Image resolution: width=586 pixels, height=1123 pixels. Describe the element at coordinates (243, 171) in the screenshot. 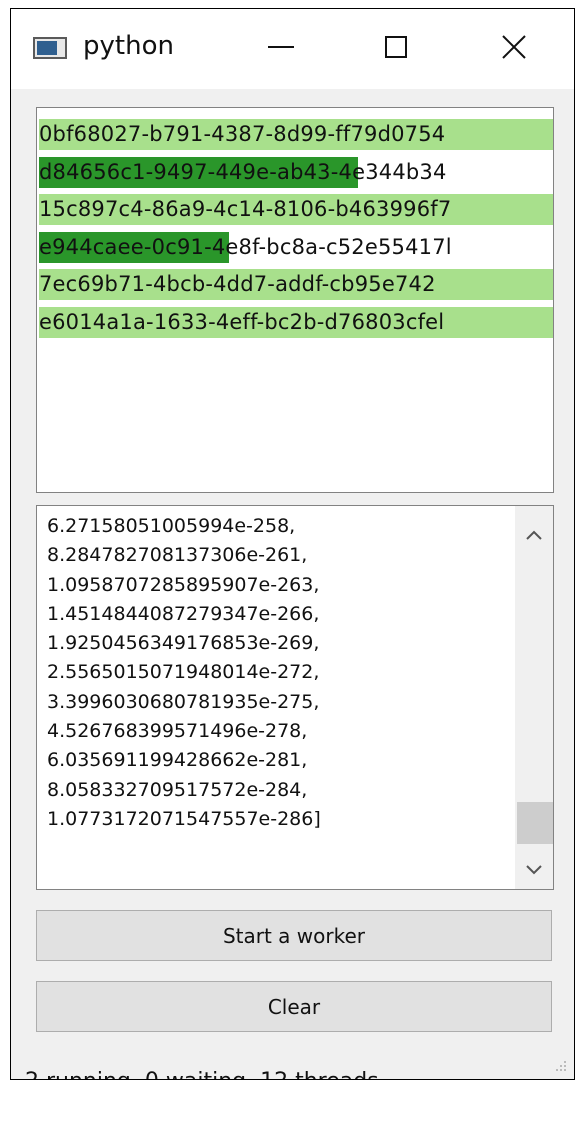

I see `worker-id-label: d84656c1-9497-449e-ab43-4e344b34` at that location.